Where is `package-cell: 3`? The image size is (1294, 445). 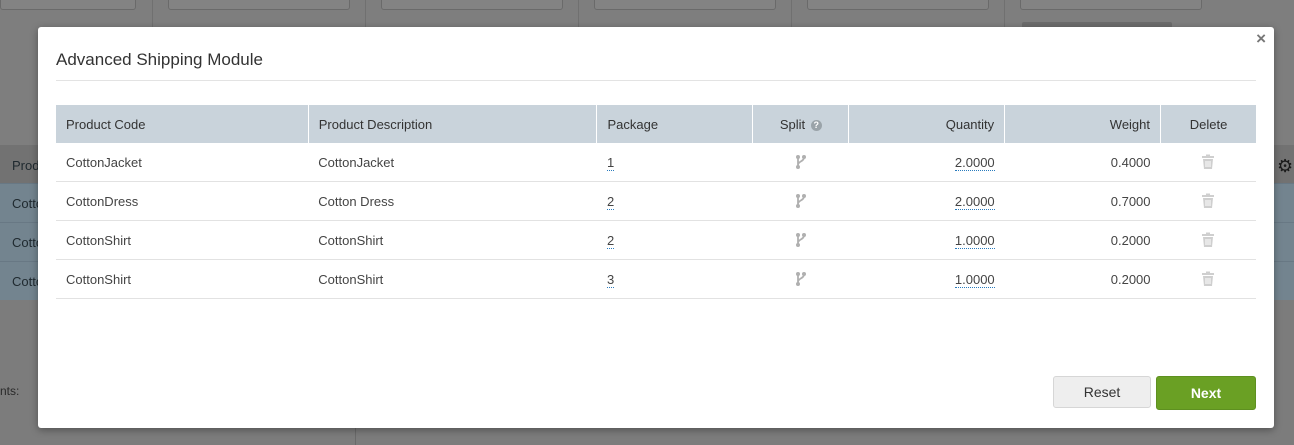 package-cell: 3 is located at coordinates (674, 279).